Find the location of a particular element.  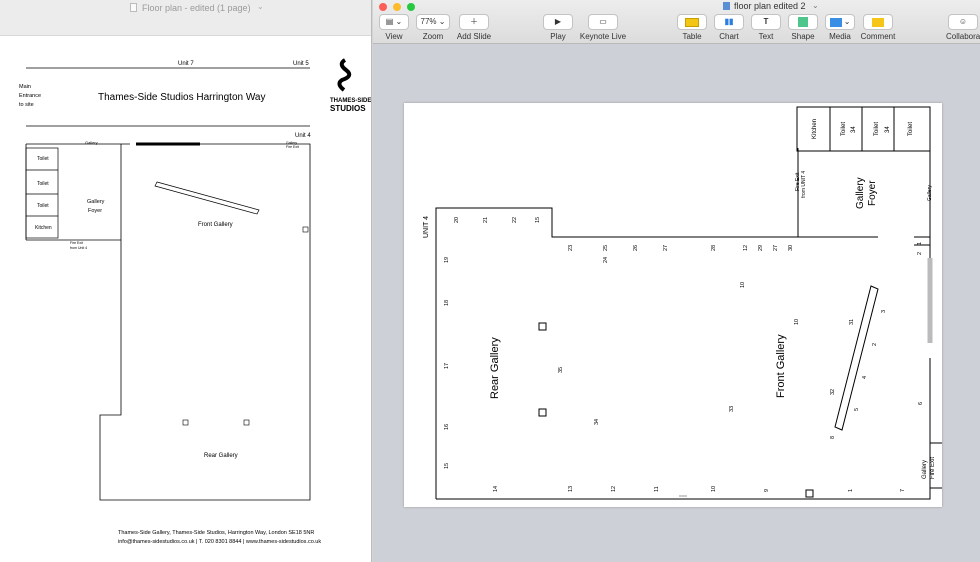

add-slide-button: ＋ is located at coordinates (474, 22).